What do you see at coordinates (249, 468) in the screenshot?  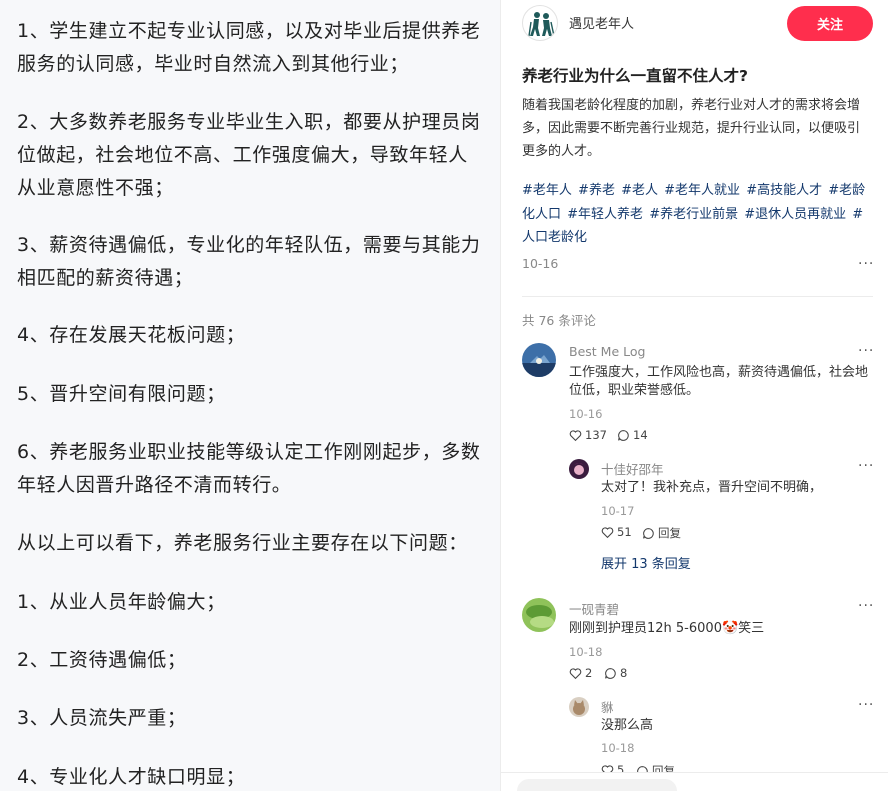 I see `image-paragraph-6: 6、养老服务业职业技能等级认定工作刚刚起步，多数年轻人因晋升路径不清而转行。` at bounding box center [249, 468].